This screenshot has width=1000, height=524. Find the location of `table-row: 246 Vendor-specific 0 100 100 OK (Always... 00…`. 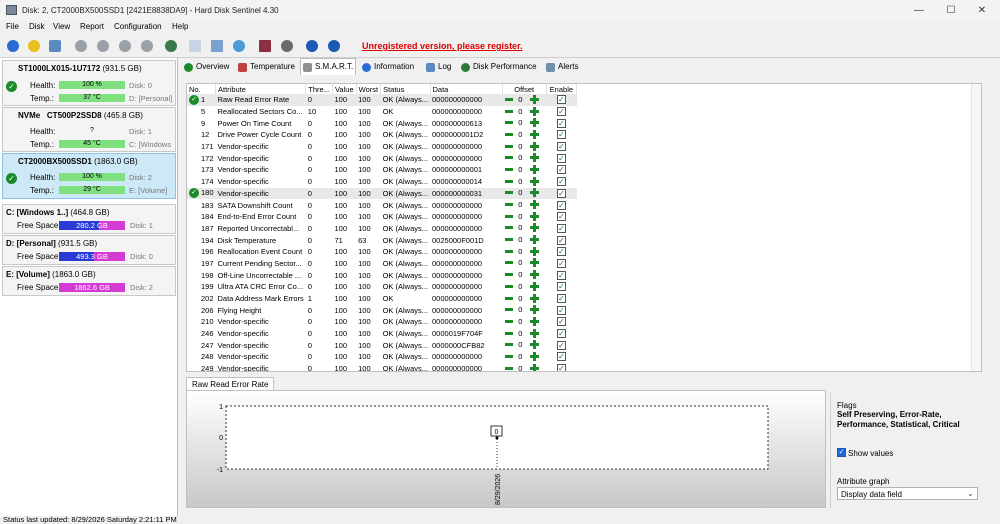

table-row: 246 Vendor-specific 0 100 100 OK (Always... 00… is located at coordinates (382, 334).